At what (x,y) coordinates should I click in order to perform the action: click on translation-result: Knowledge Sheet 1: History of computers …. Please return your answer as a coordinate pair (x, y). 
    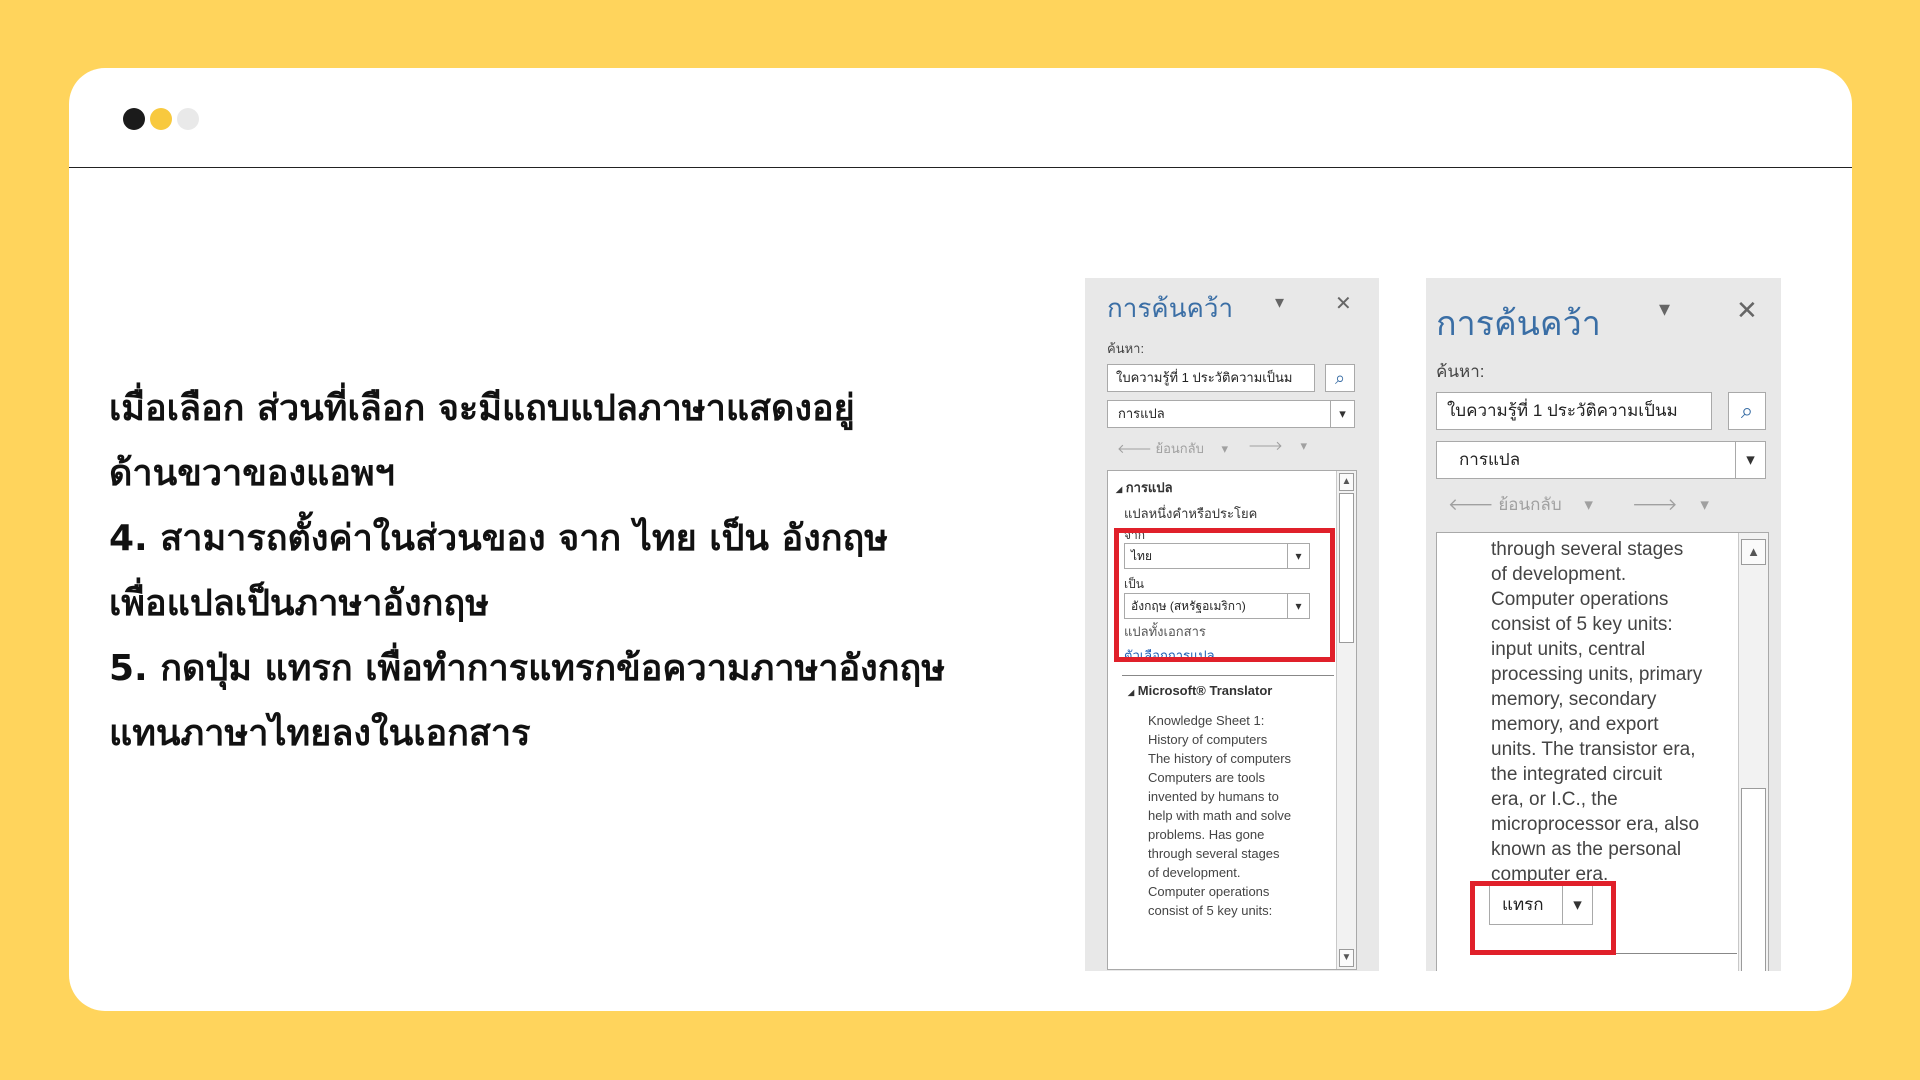
    Looking at the image, I should click on (1219, 815).